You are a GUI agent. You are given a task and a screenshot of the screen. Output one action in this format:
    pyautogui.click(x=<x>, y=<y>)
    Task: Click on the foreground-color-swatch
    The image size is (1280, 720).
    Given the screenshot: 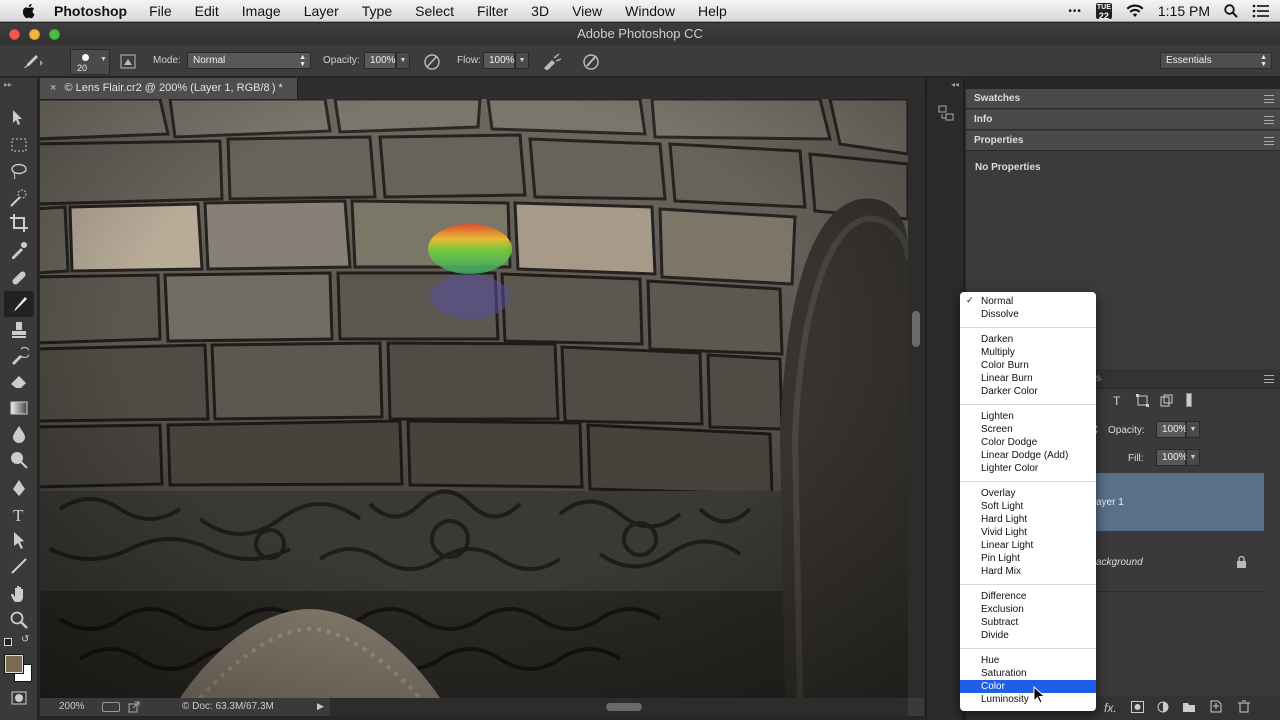 What is the action you would take?
    pyautogui.click(x=14, y=664)
    